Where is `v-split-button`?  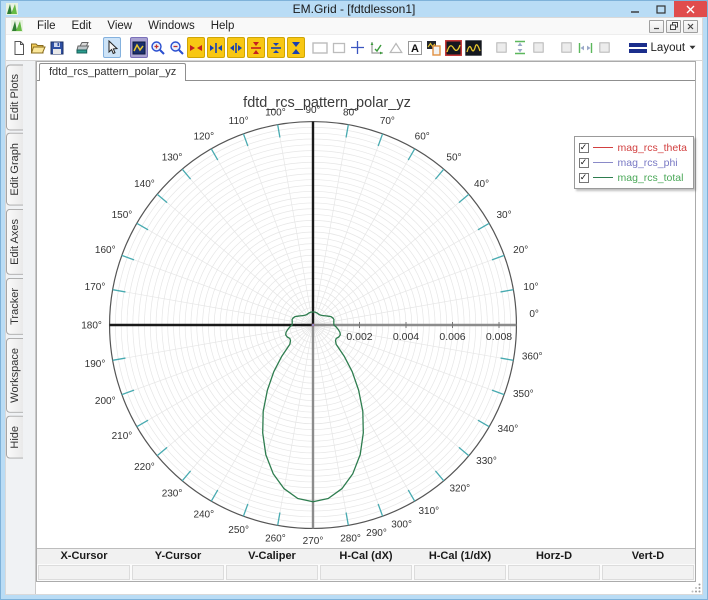 v-split-button is located at coordinates (520, 47).